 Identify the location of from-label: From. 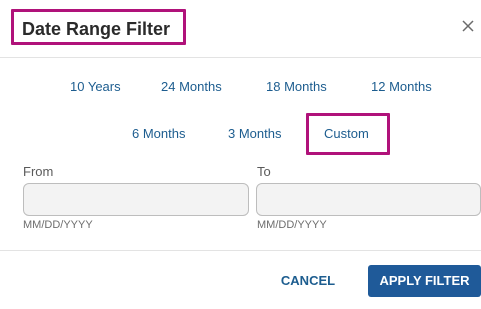
(38, 171).